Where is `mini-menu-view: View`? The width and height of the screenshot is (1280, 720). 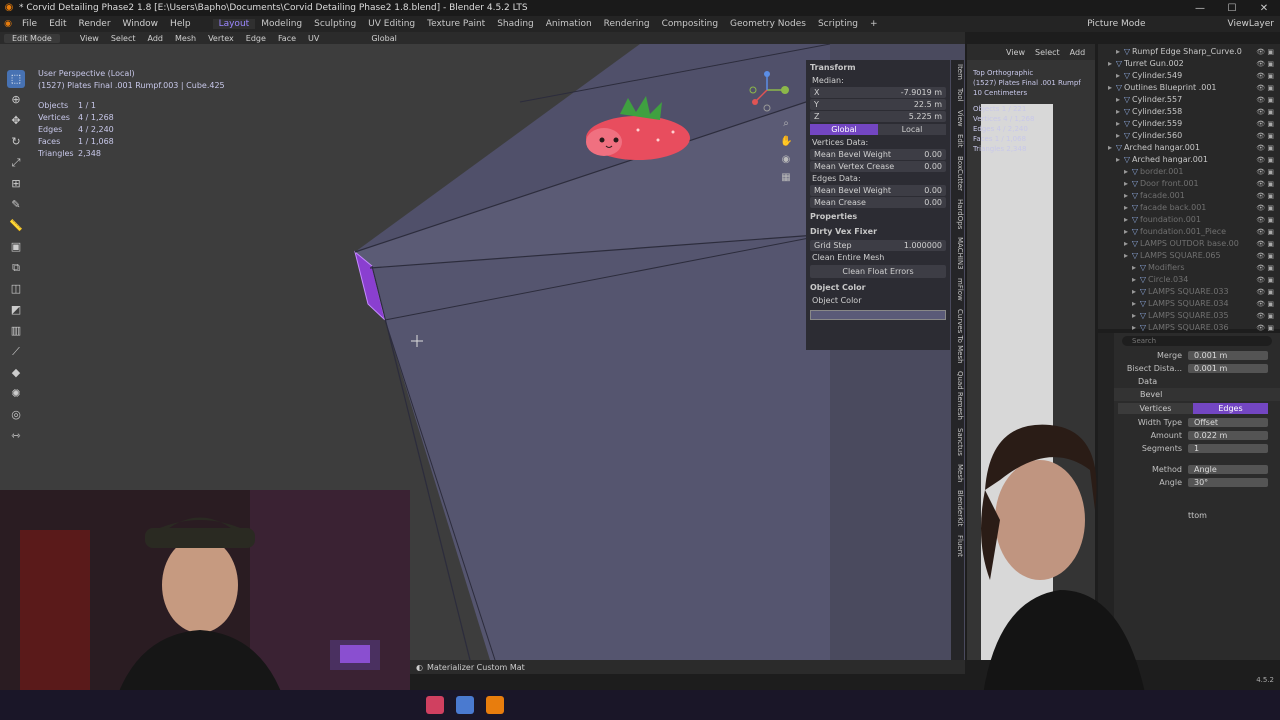
mini-menu-view: View is located at coordinates (1015, 52).